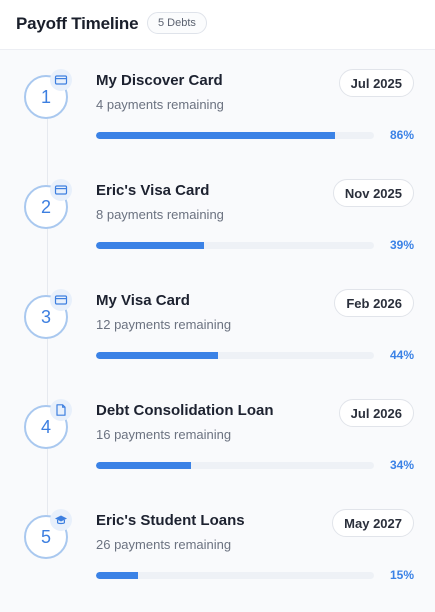 Image resolution: width=435 pixels, height=612 pixels. I want to click on payoff-date-badge: Jul 2025, so click(376, 83).